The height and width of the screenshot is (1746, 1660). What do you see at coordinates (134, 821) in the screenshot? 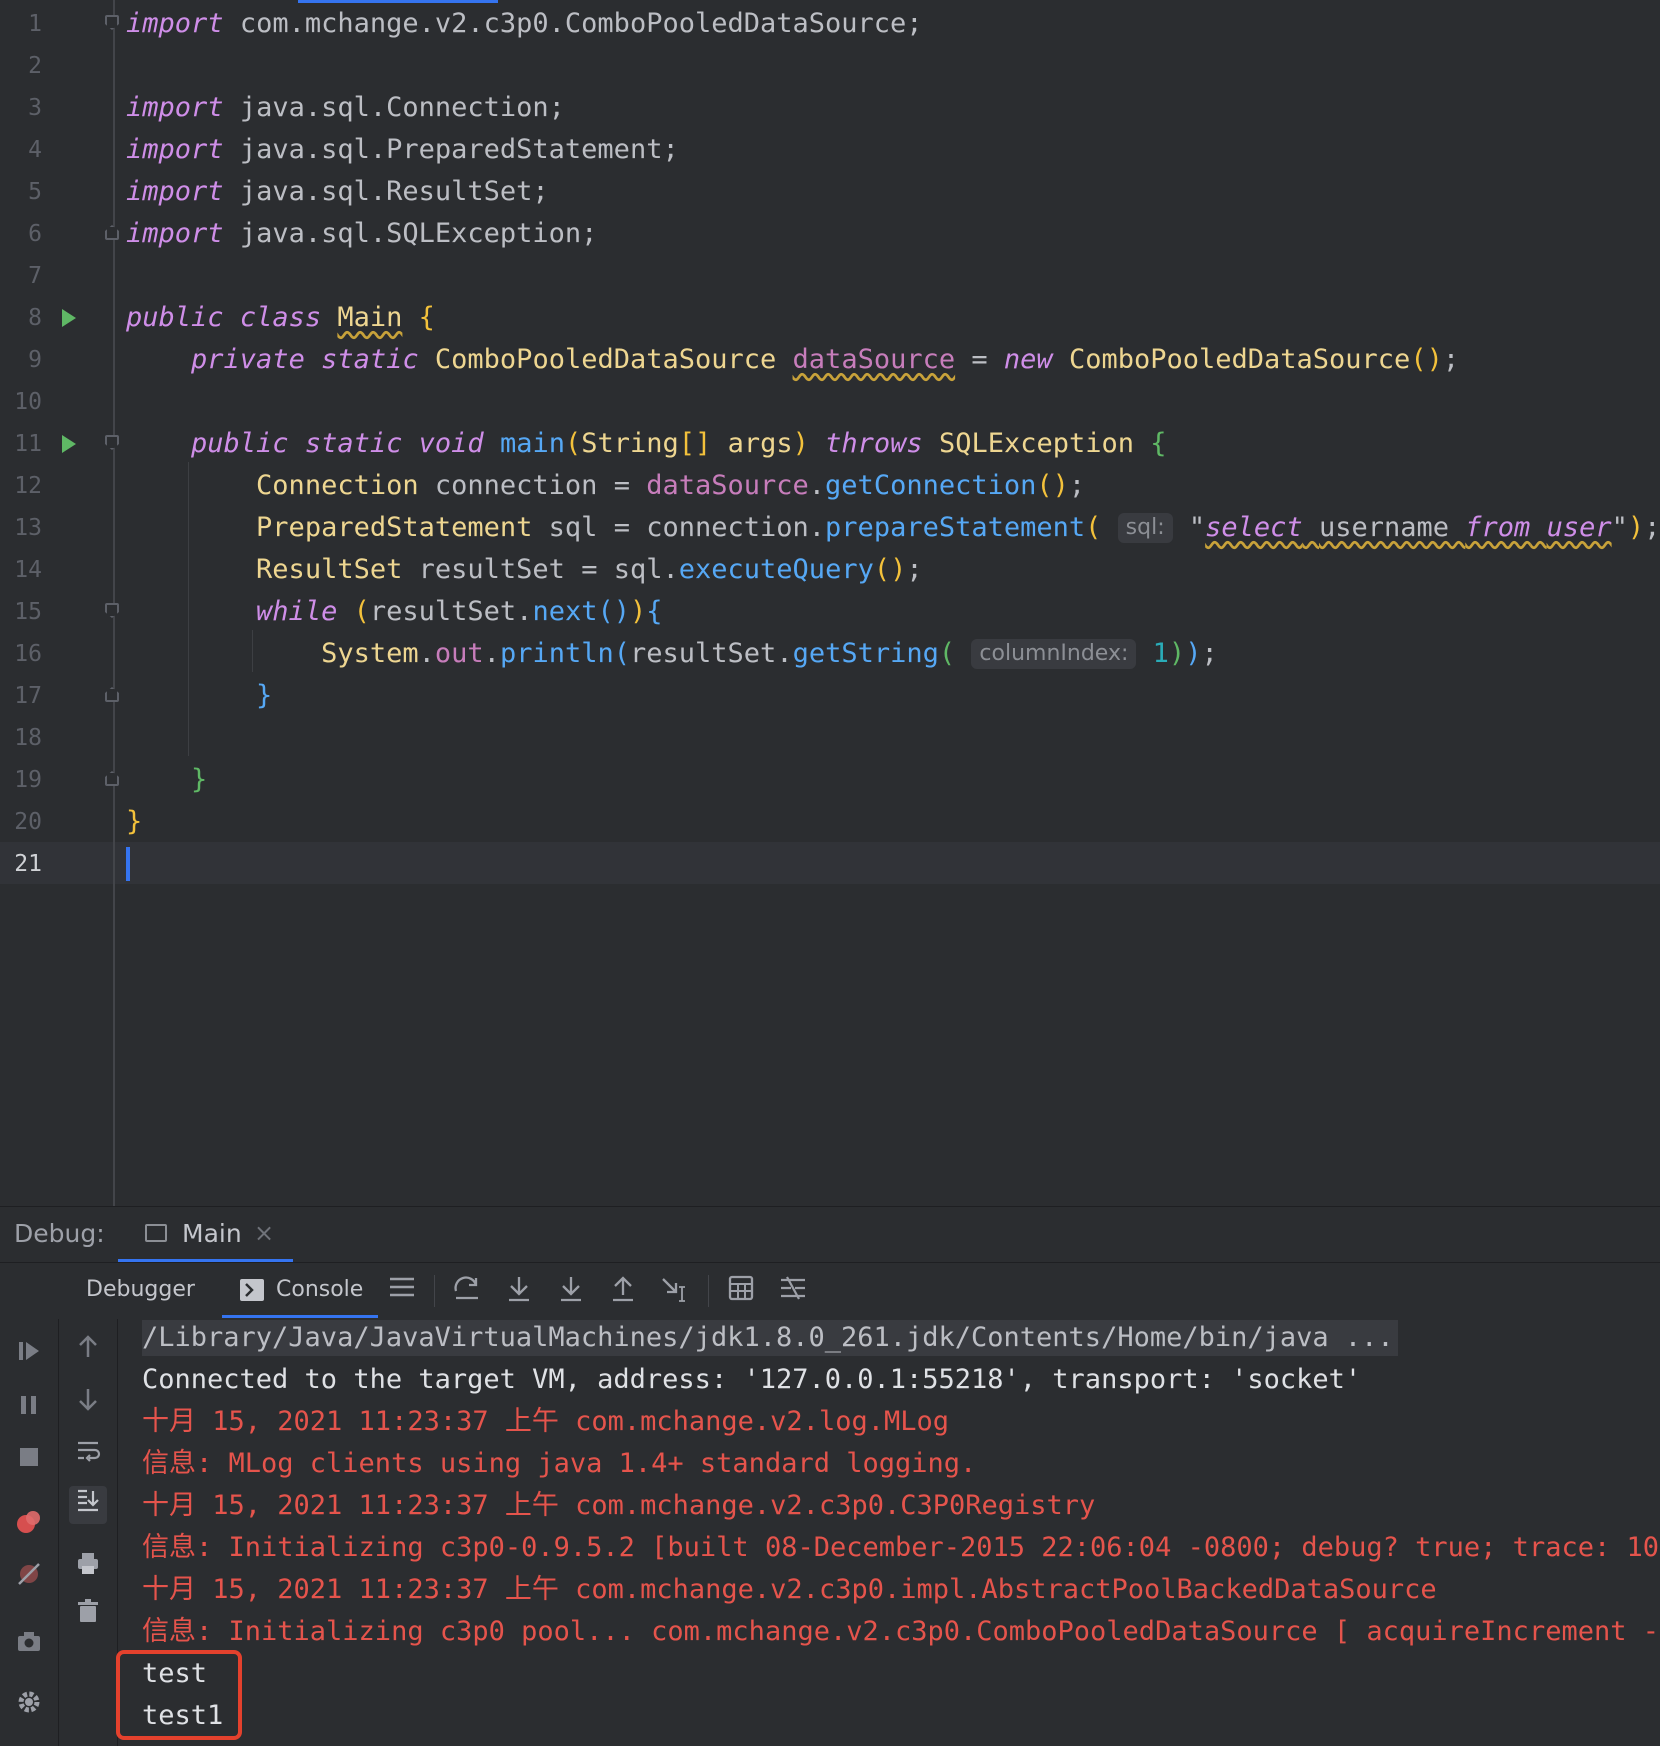
I see `code-text: }` at bounding box center [134, 821].